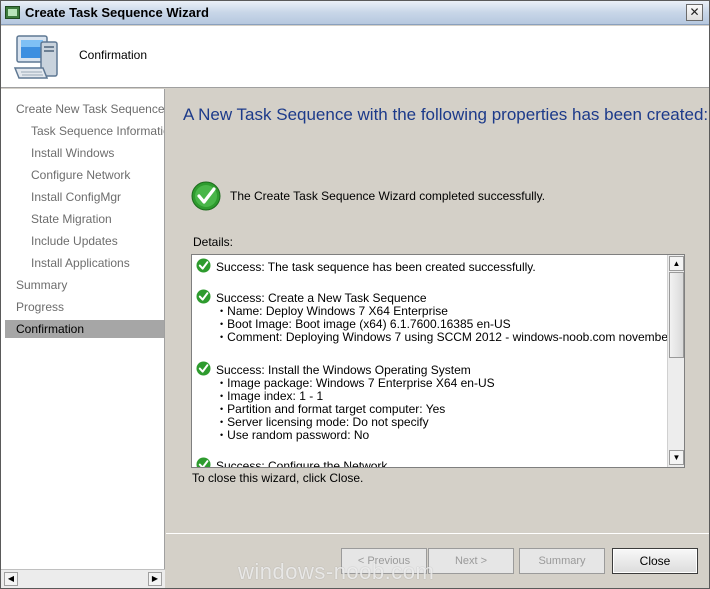 The height and width of the screenshot is (589, 710). What do you see at coordinates (355, 13) in the screenshot?
I see `title-bar: Create Task Sequence Wizard ✕` at bounding box center [355, 13].